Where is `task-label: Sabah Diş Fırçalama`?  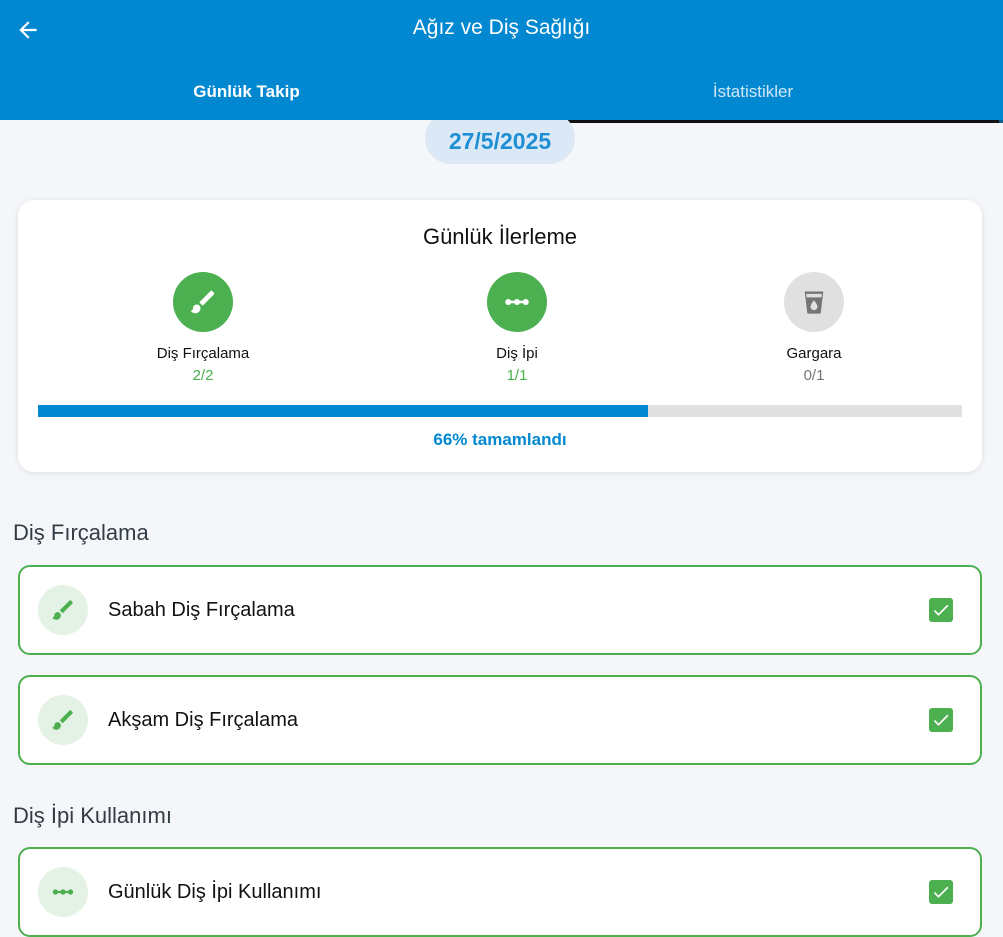 task-label: Sabah Diş Fırçalama is located at coordinates (201, 610).